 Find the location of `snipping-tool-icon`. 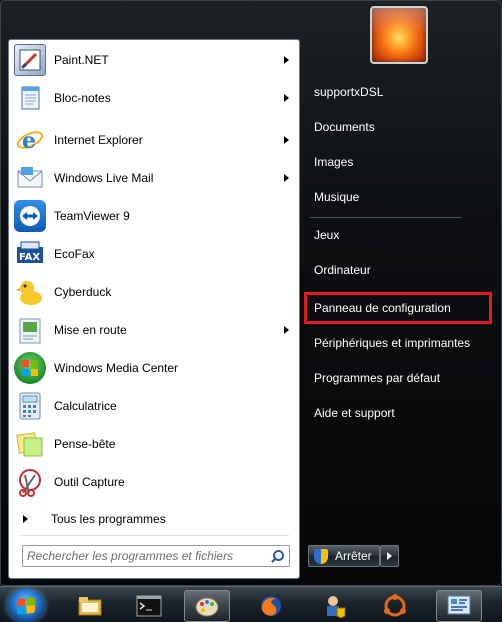

snipping-tool-icon is located at coordinates (30, 482).